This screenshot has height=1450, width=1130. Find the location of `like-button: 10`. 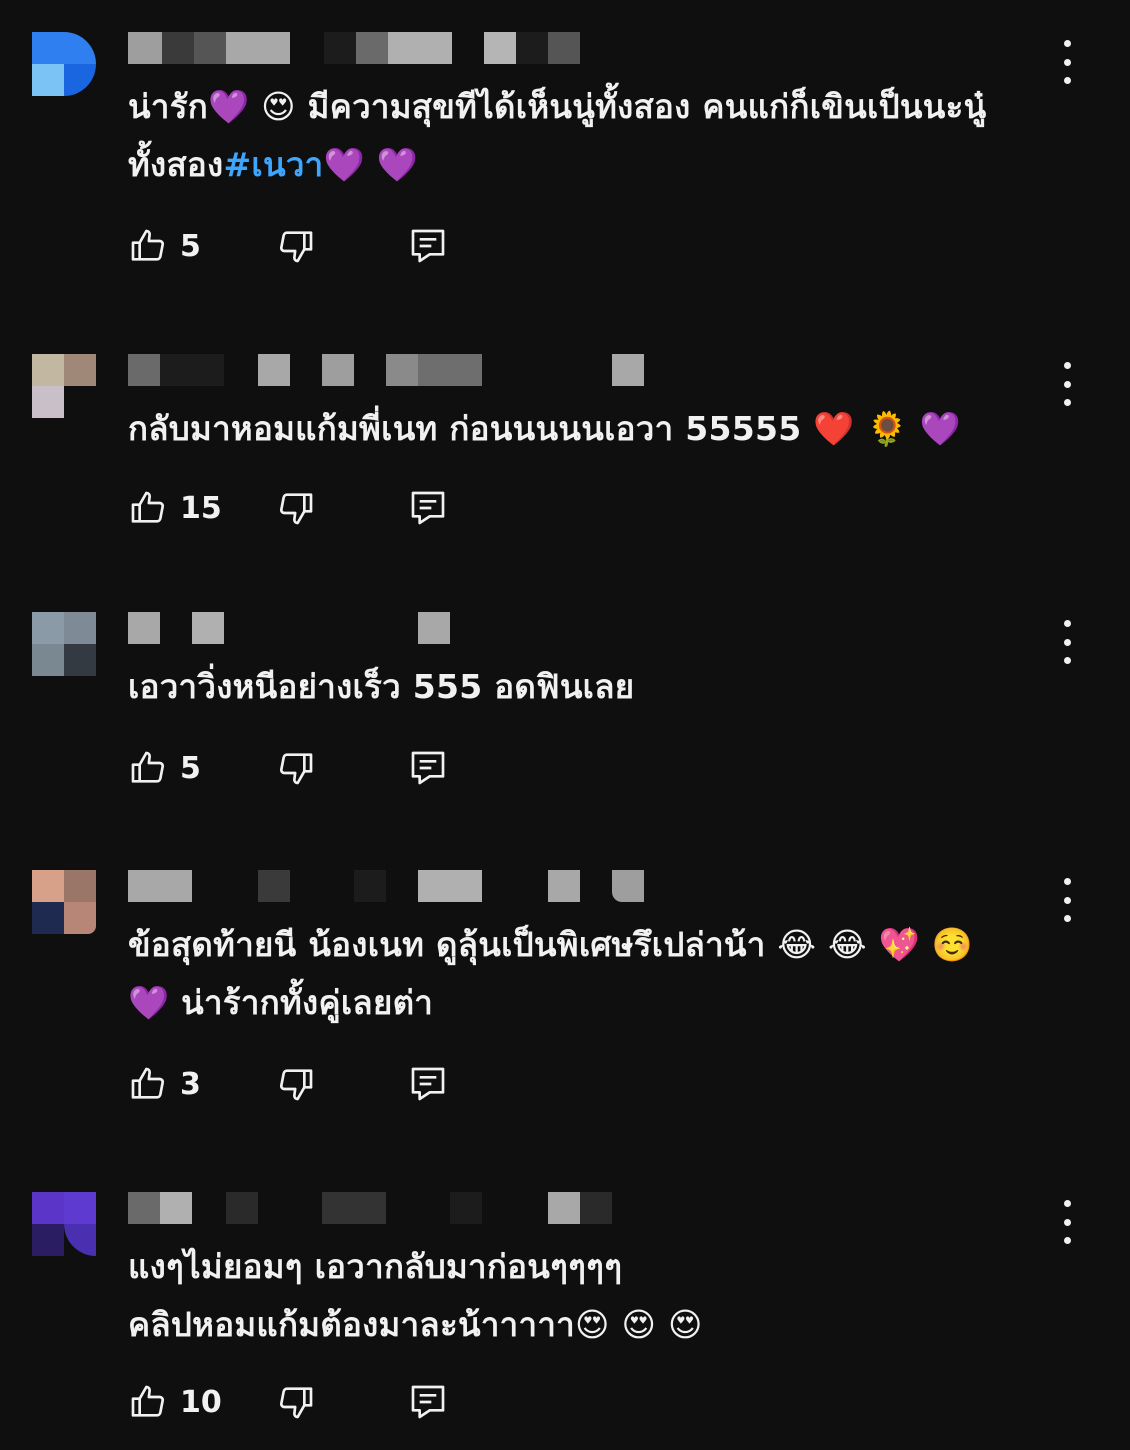

like-button: 10 is located at coordinates (175, 1402).